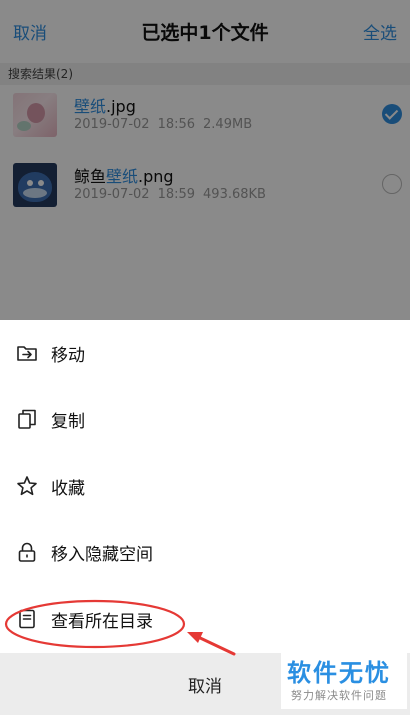  I want to click on action-move: 移动, so click(205, 353).